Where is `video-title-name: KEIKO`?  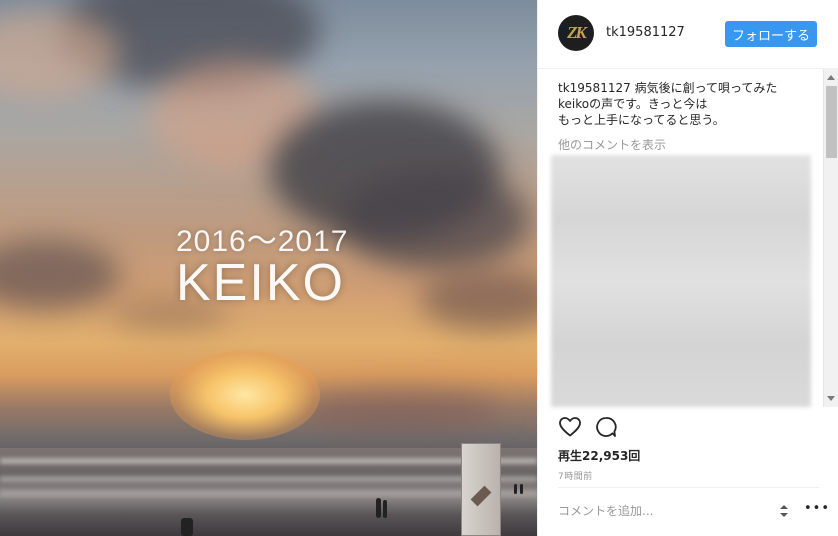 video-title-name: KEIKO is located at coordinates (260, 283).